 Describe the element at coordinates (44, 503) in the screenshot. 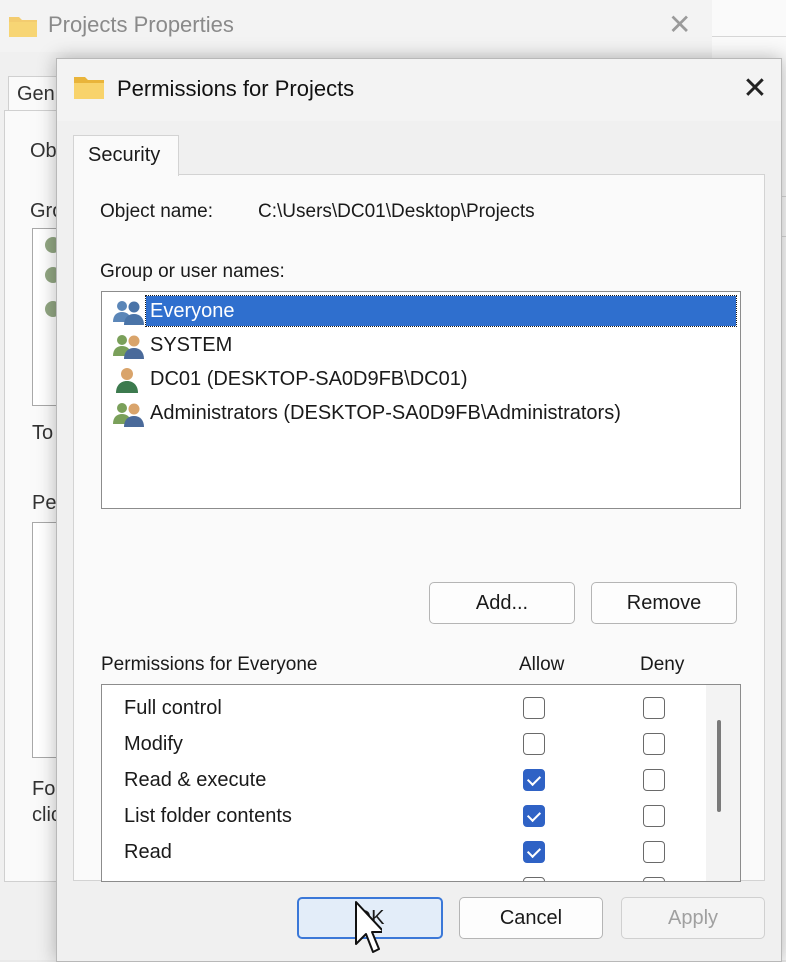

I see `properties-perm-fragment: Pe` at that location.